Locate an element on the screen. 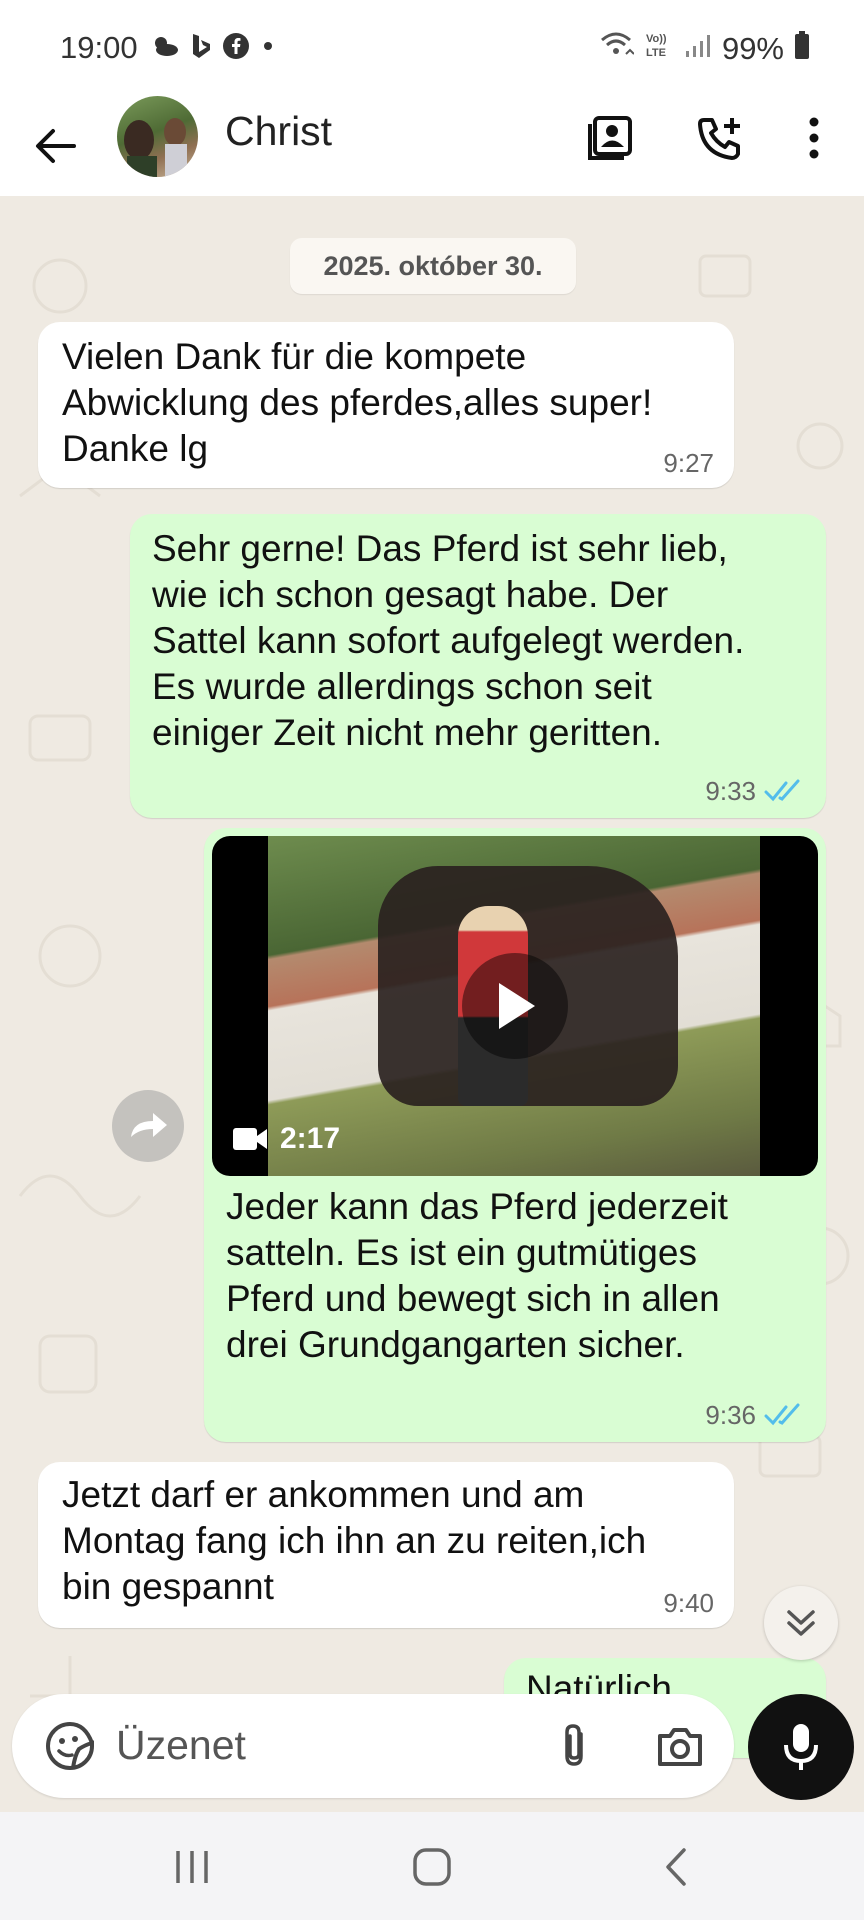 This screenshot has width=864, height=1920. contact-name: Christ is located at coordinates (315, 131).